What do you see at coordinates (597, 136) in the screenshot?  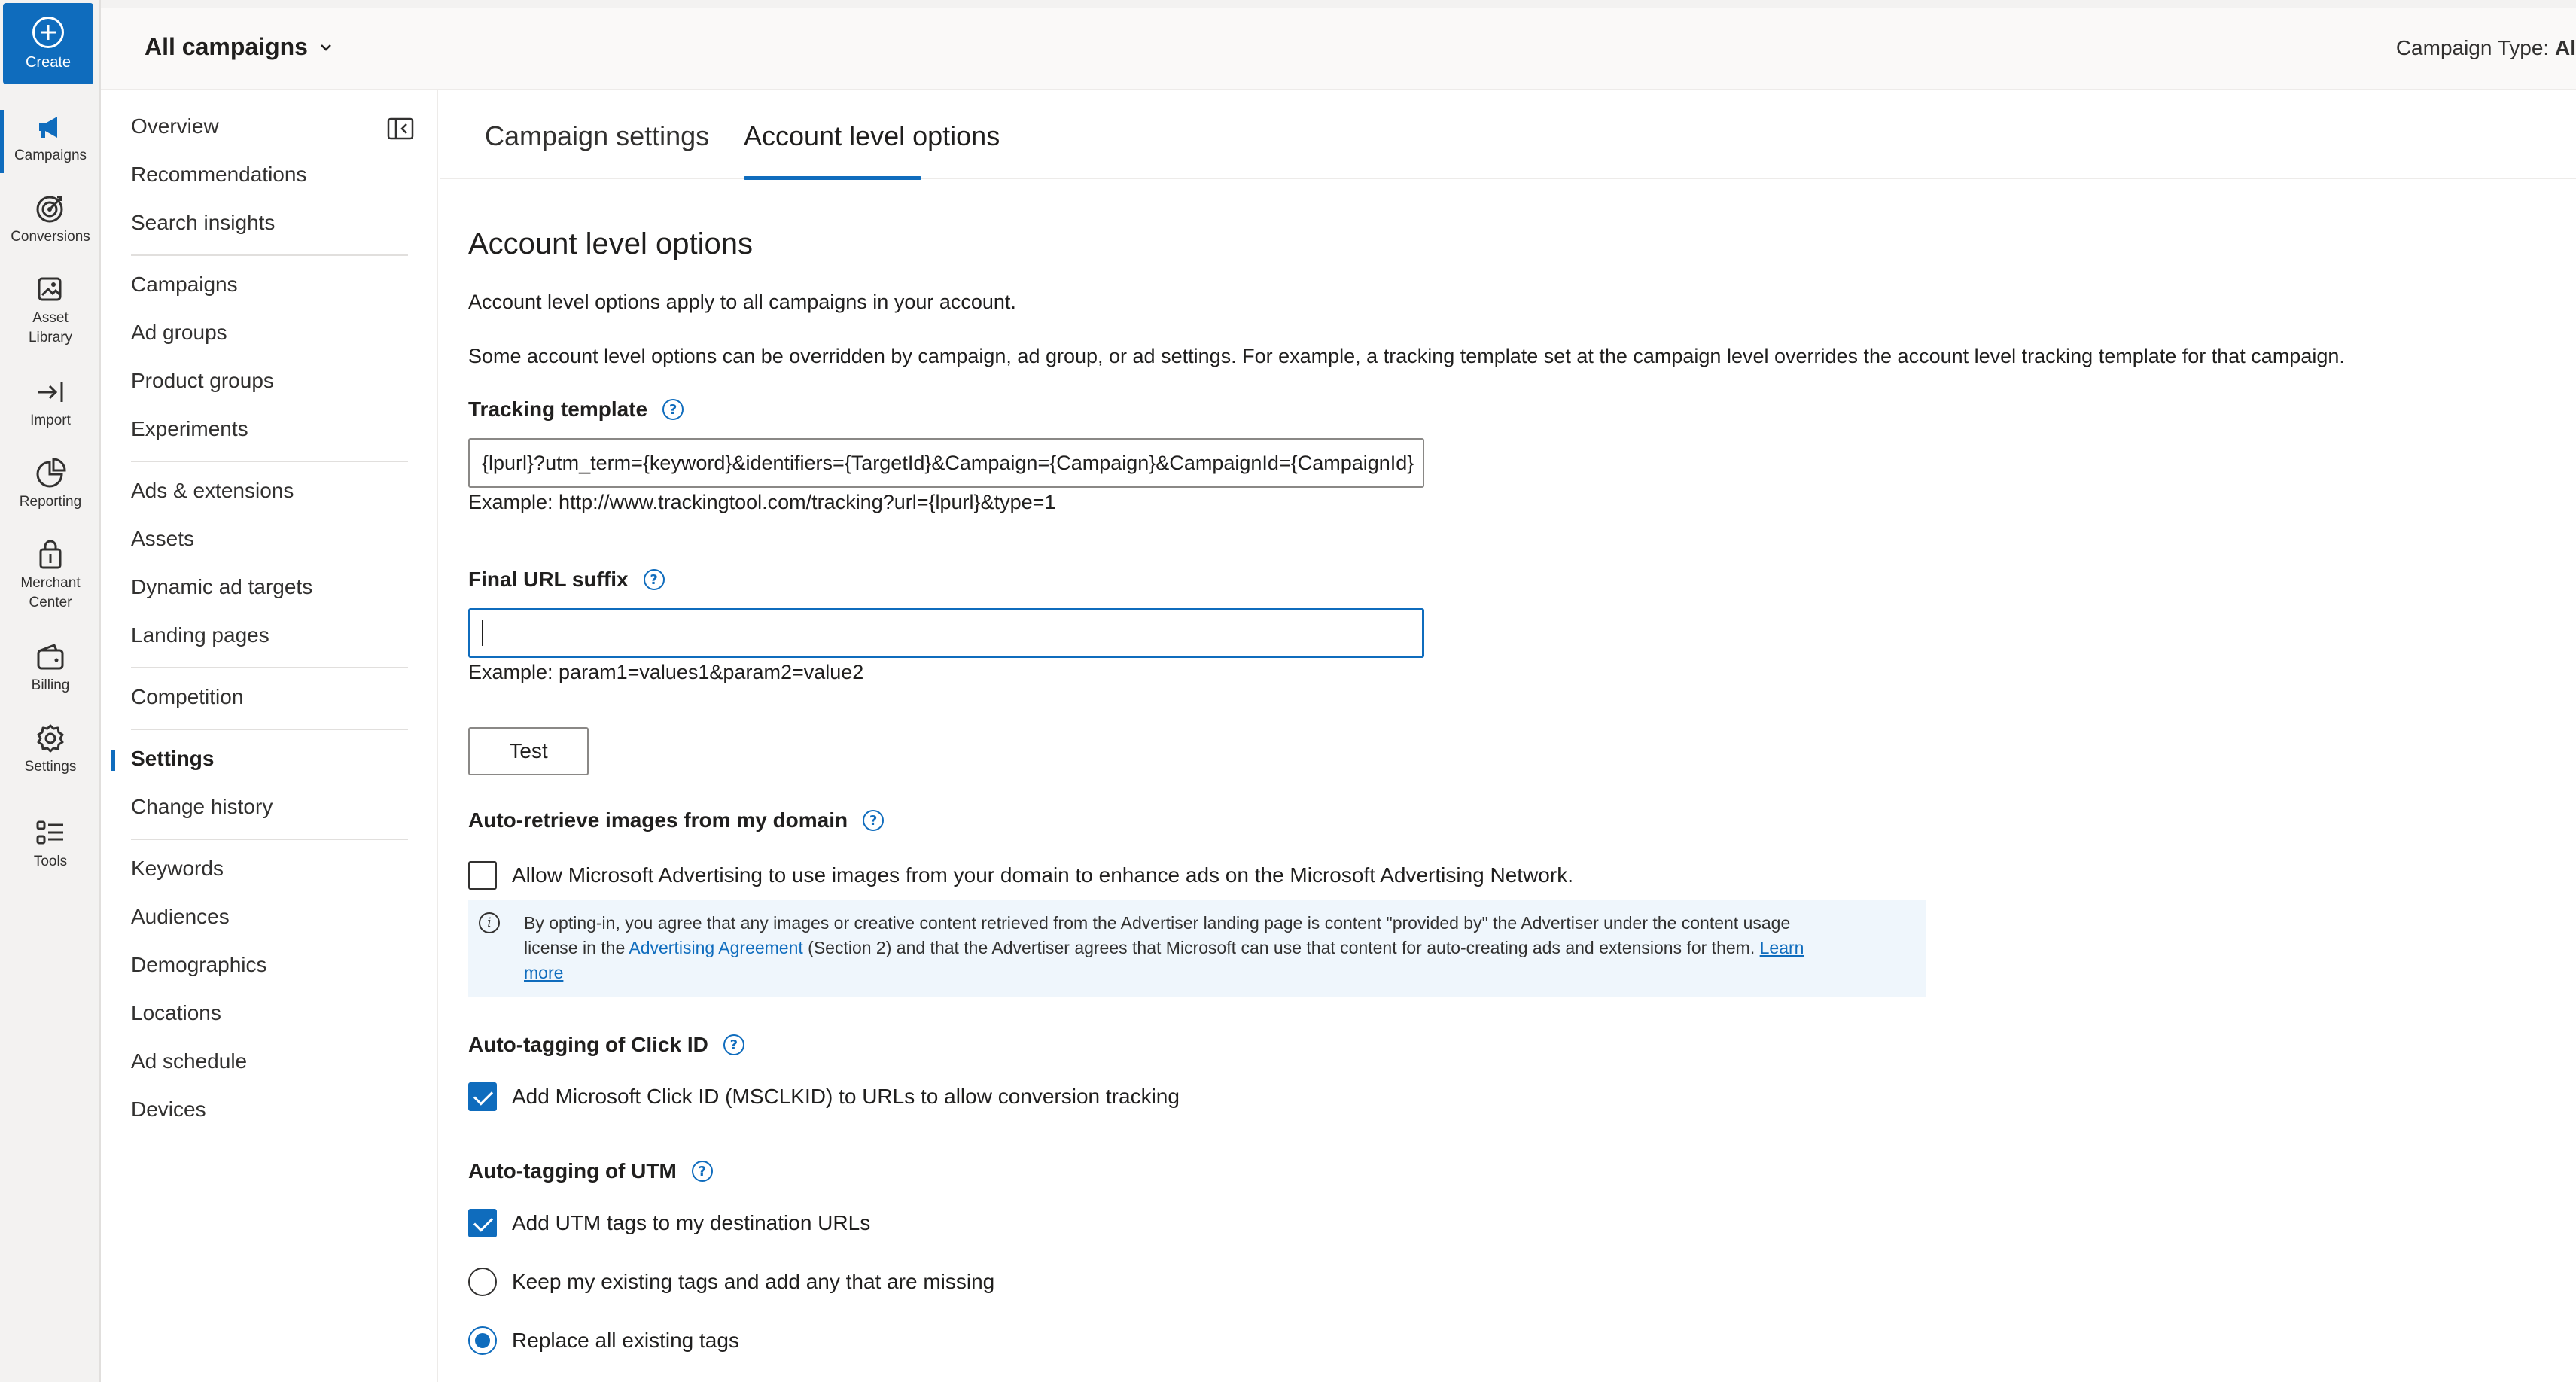 I see `tab-campaign-settings: Campaign settings` at bounding box center [597, 136].